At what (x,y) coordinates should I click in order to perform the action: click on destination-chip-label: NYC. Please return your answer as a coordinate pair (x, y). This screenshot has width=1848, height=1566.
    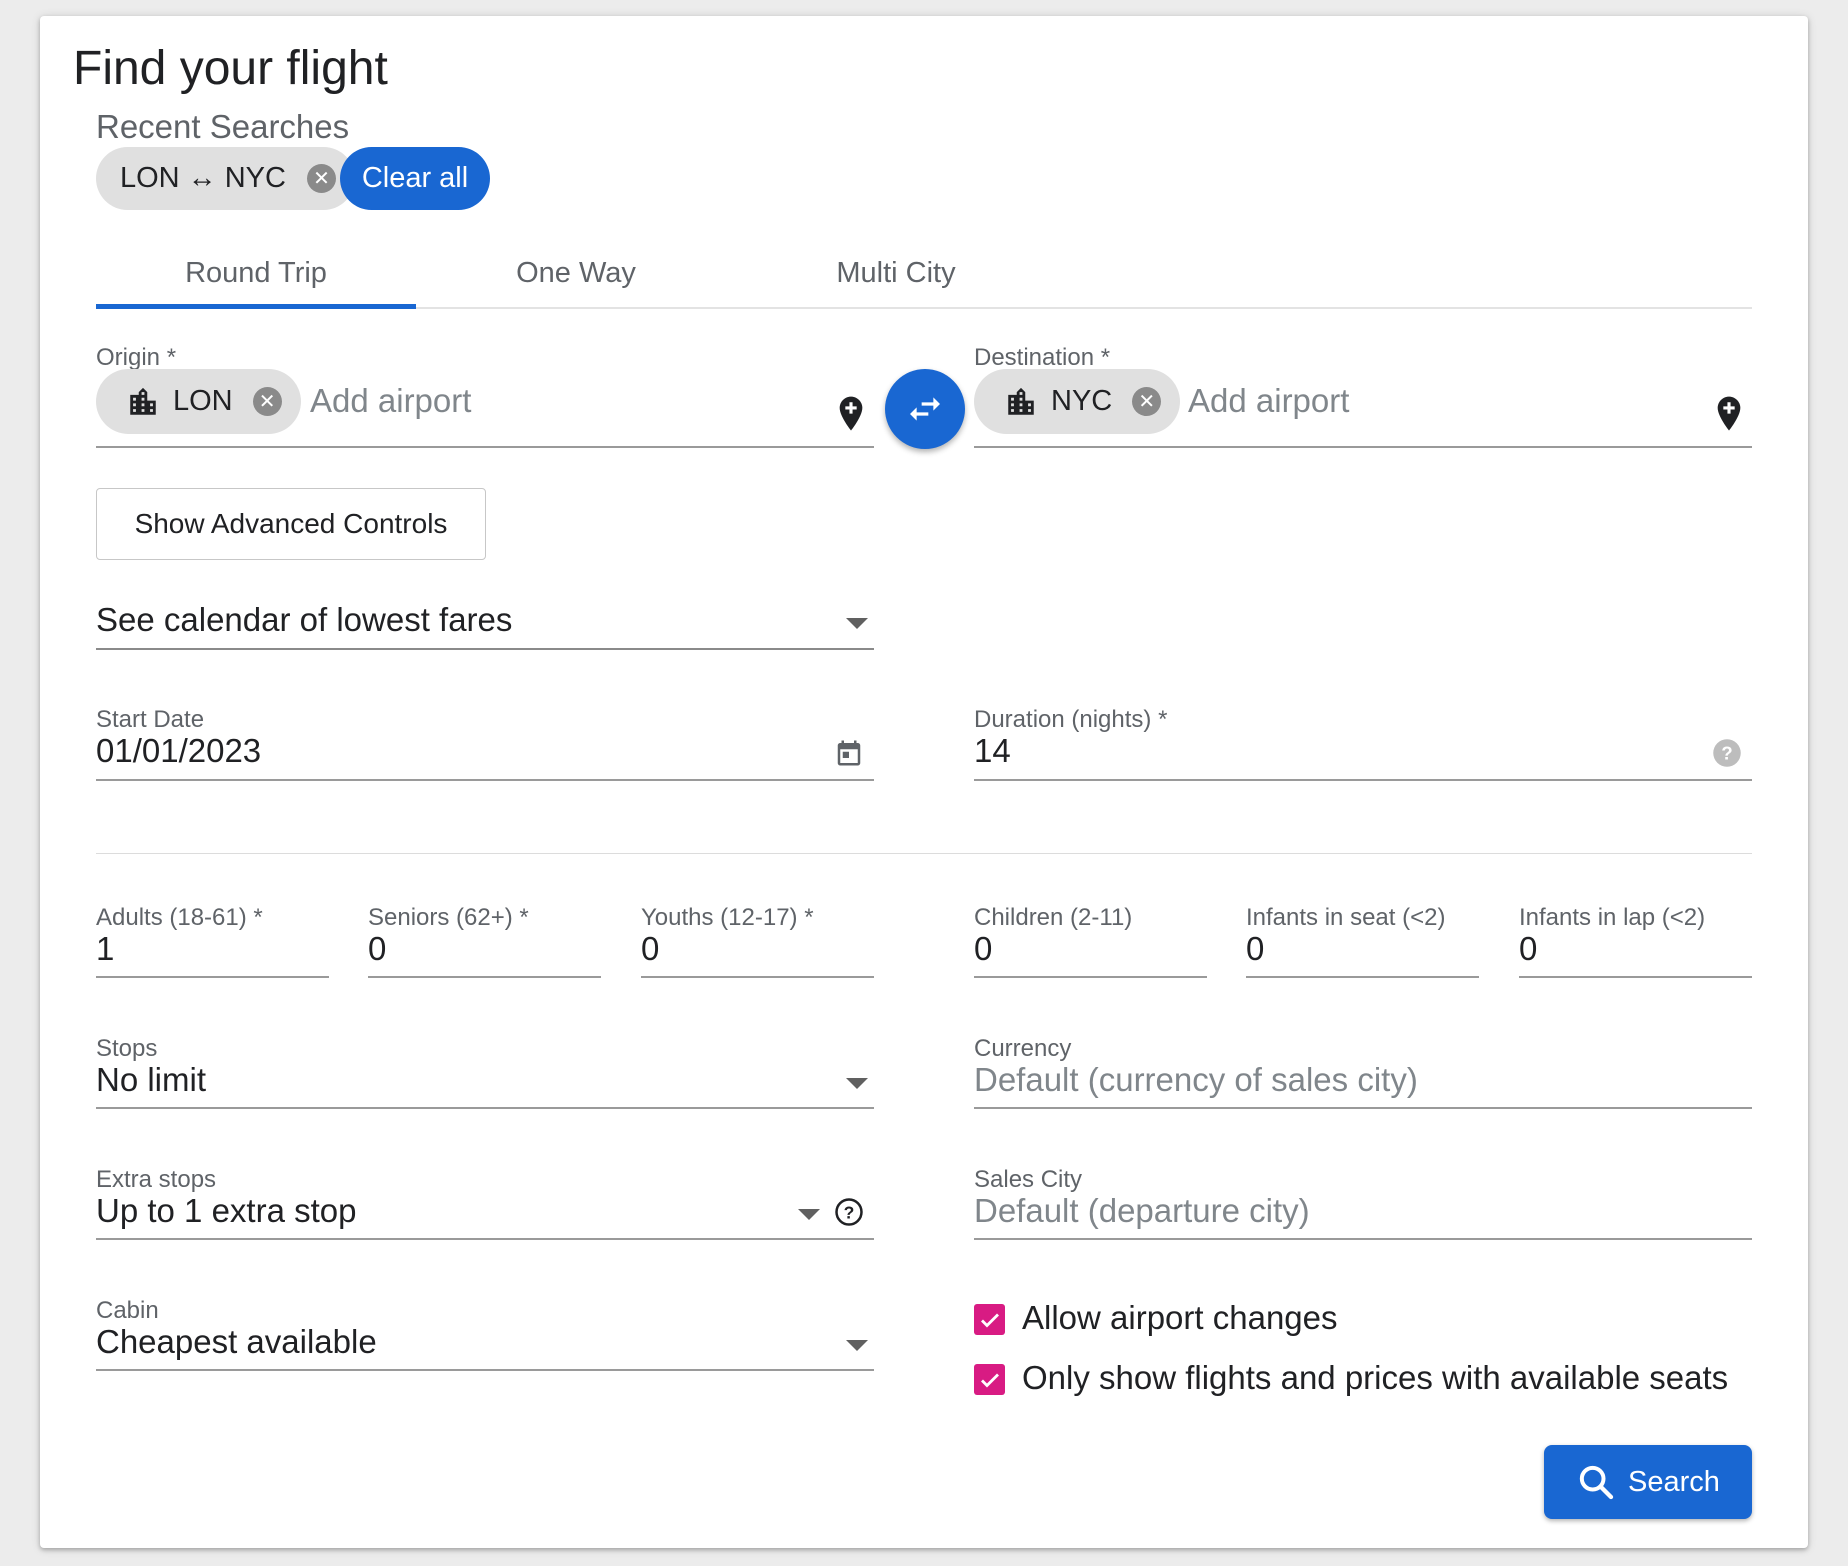
    Looking at the image, I should click on (1082, 401).